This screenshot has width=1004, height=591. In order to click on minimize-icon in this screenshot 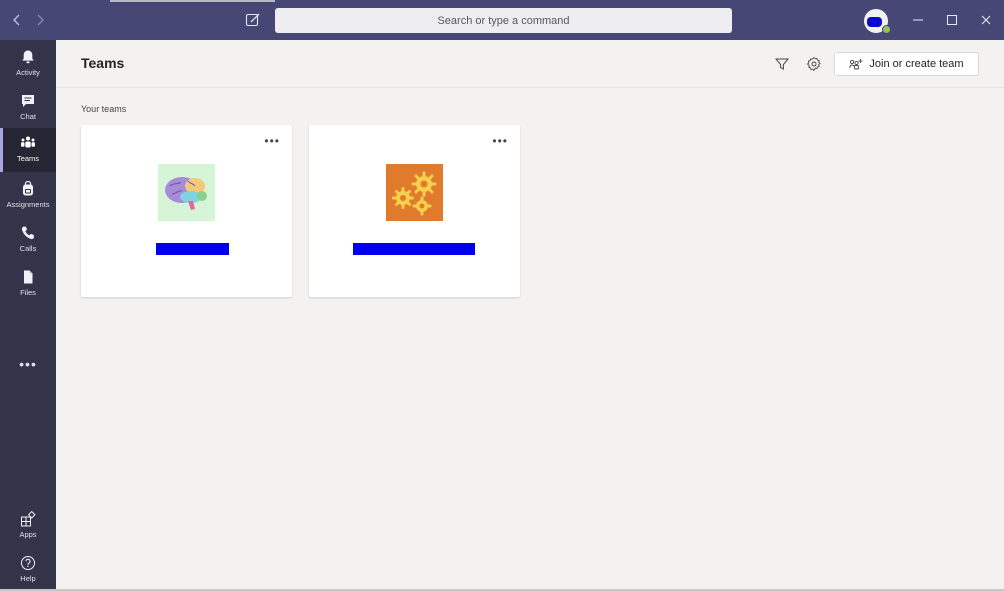, I will do `click(918, 20)`.